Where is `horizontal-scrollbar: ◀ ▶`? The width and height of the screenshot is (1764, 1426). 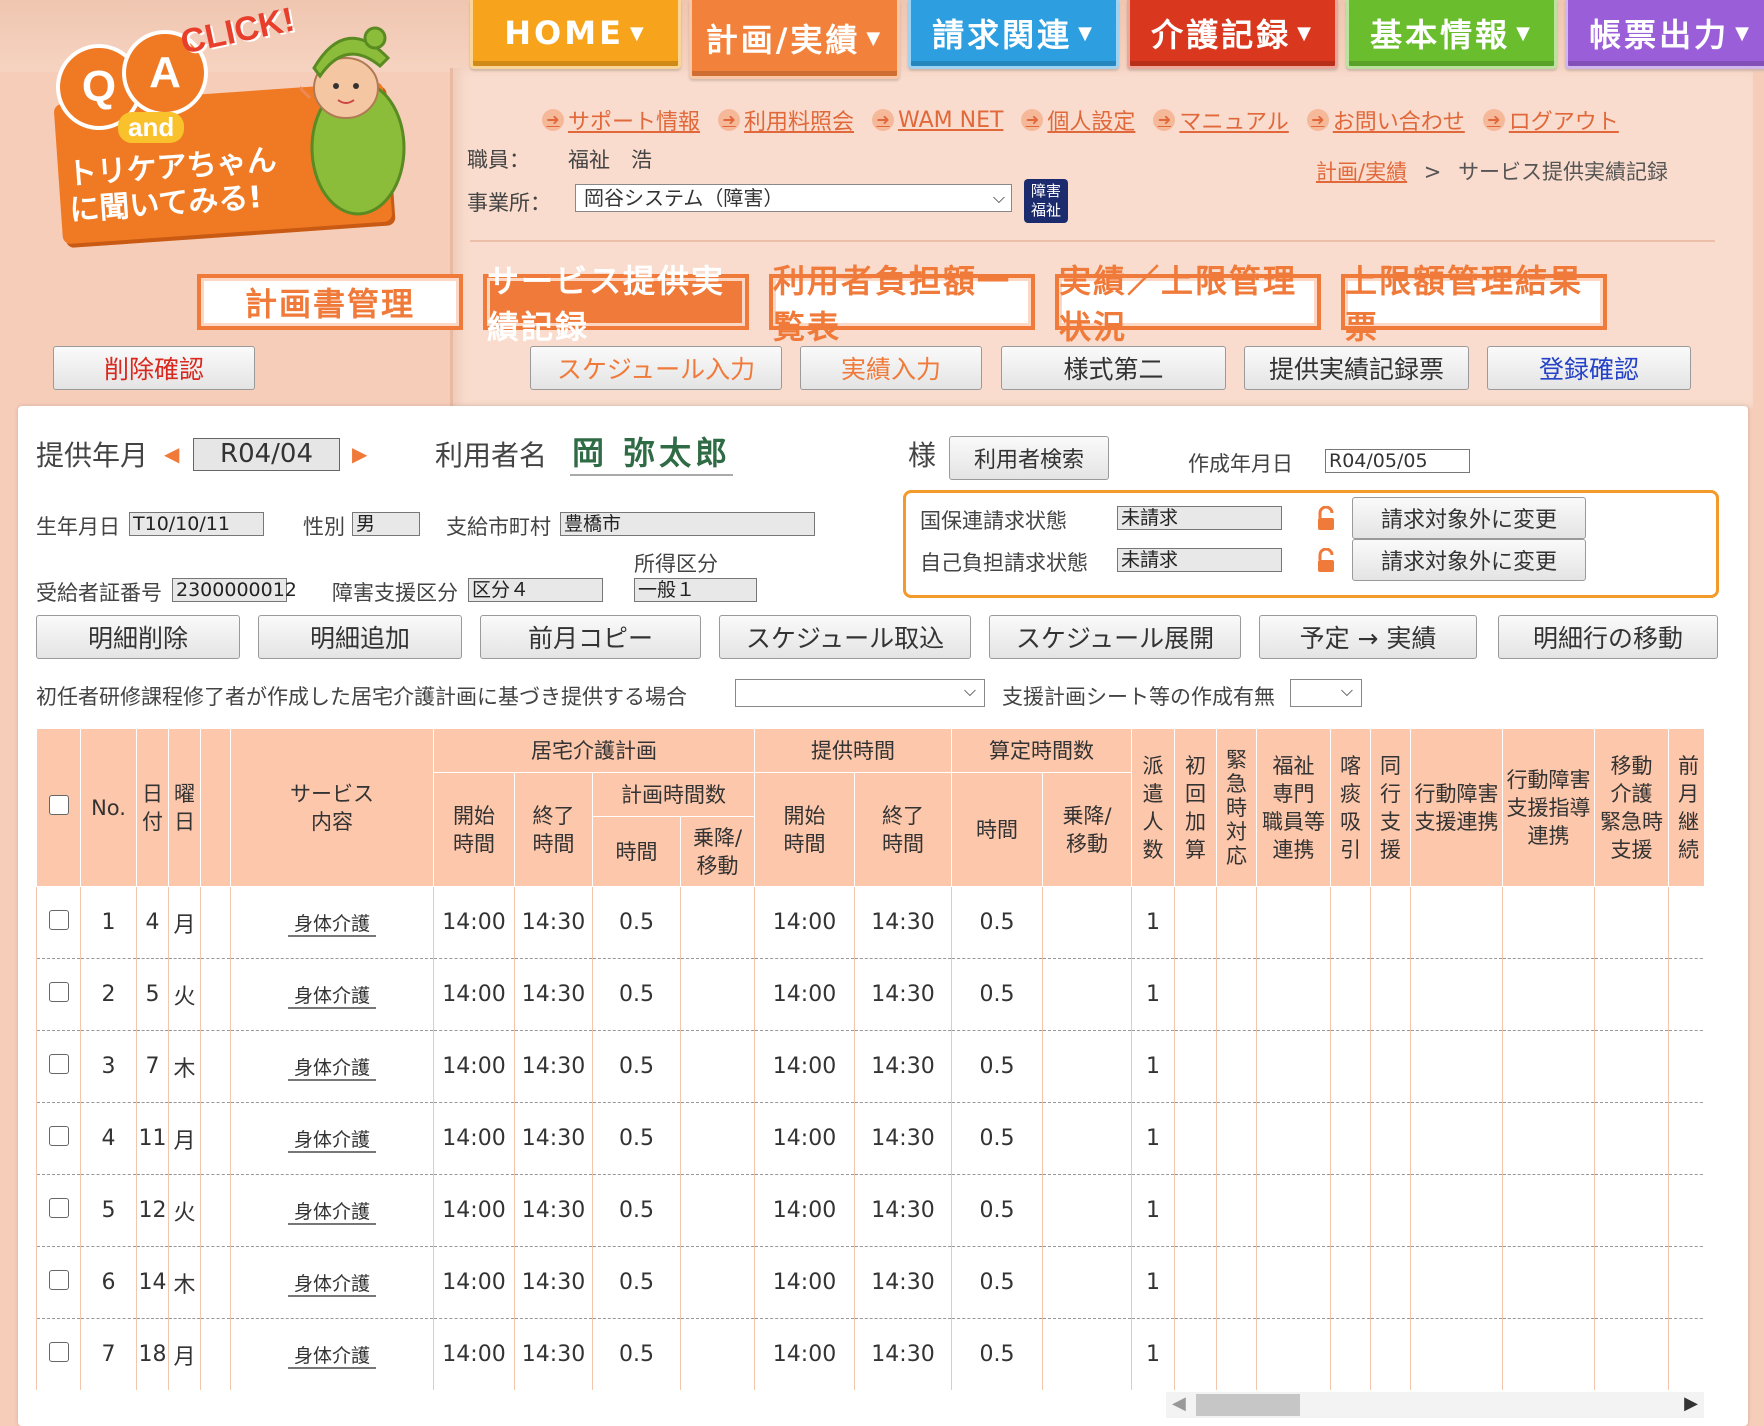 horizontal-scrollbar: ◀ ▶ is located at coordinates (1435, 1405).